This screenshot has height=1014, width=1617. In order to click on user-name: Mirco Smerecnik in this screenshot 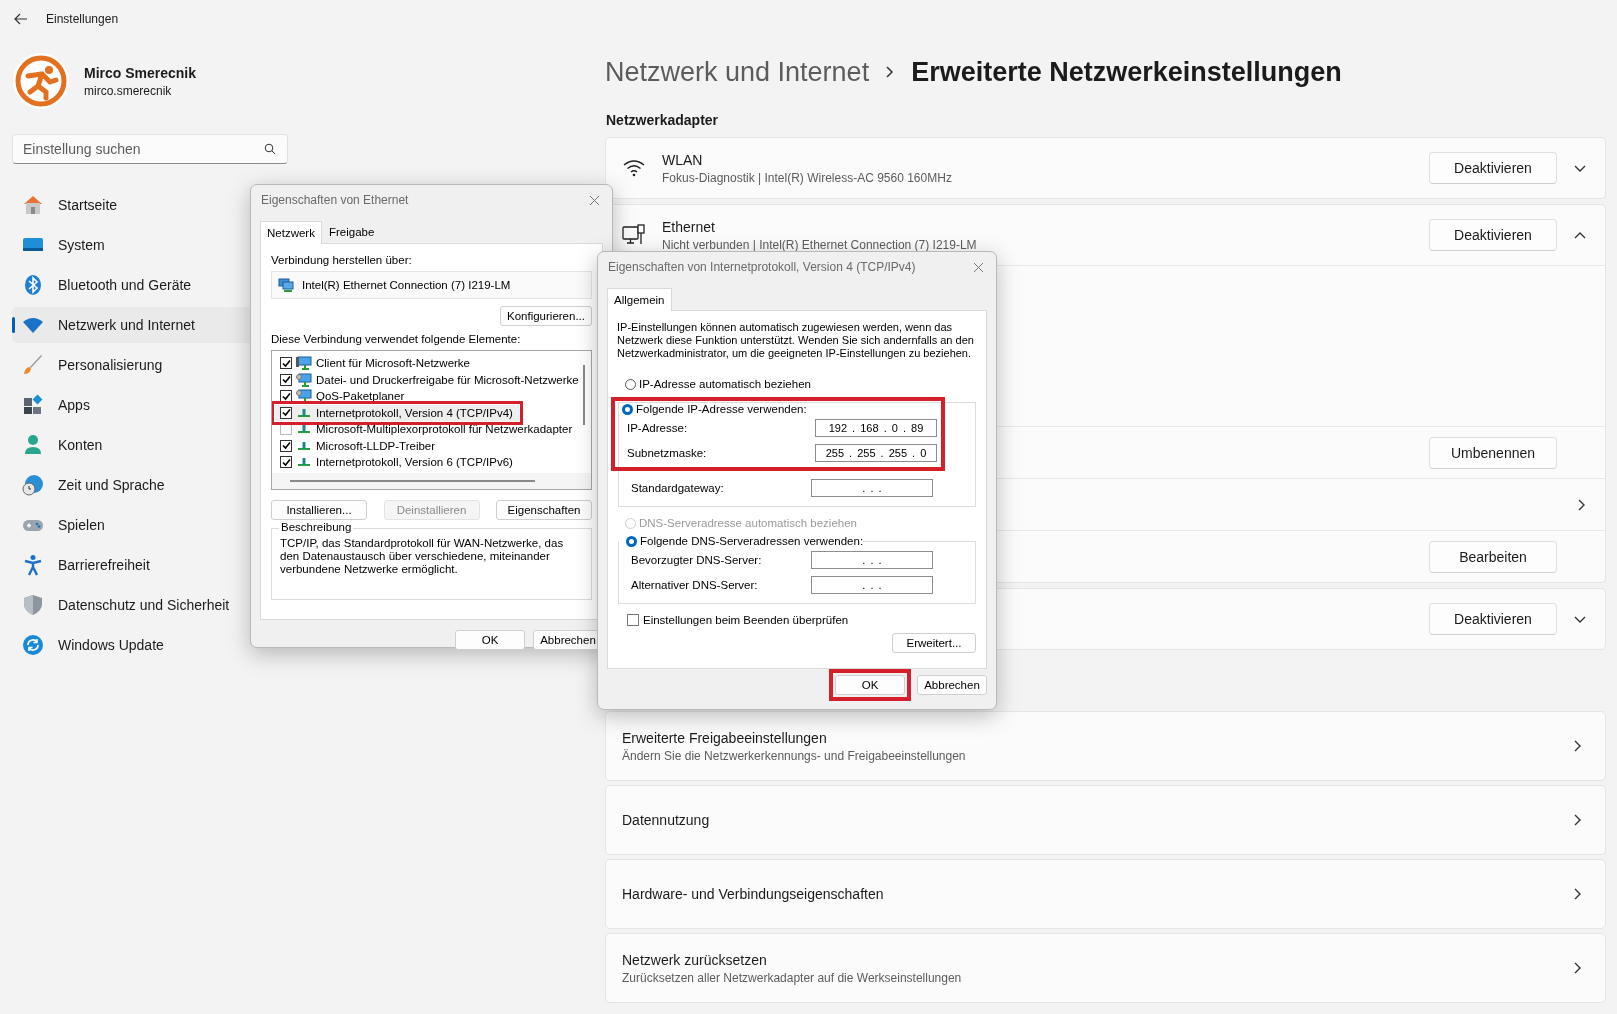, I will do `click(140, 72)`.